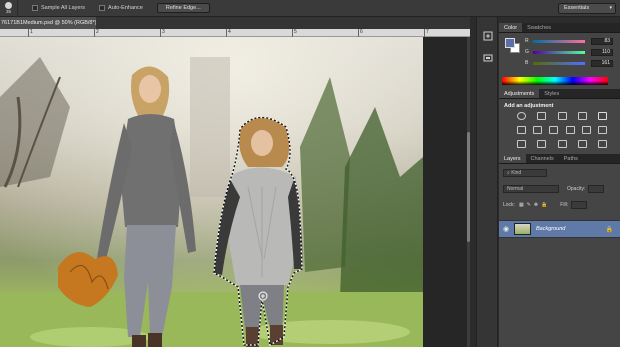 The image size is (620, 347). I want to click on layer-row: ◉ Background 🔒, so click(559, 229).